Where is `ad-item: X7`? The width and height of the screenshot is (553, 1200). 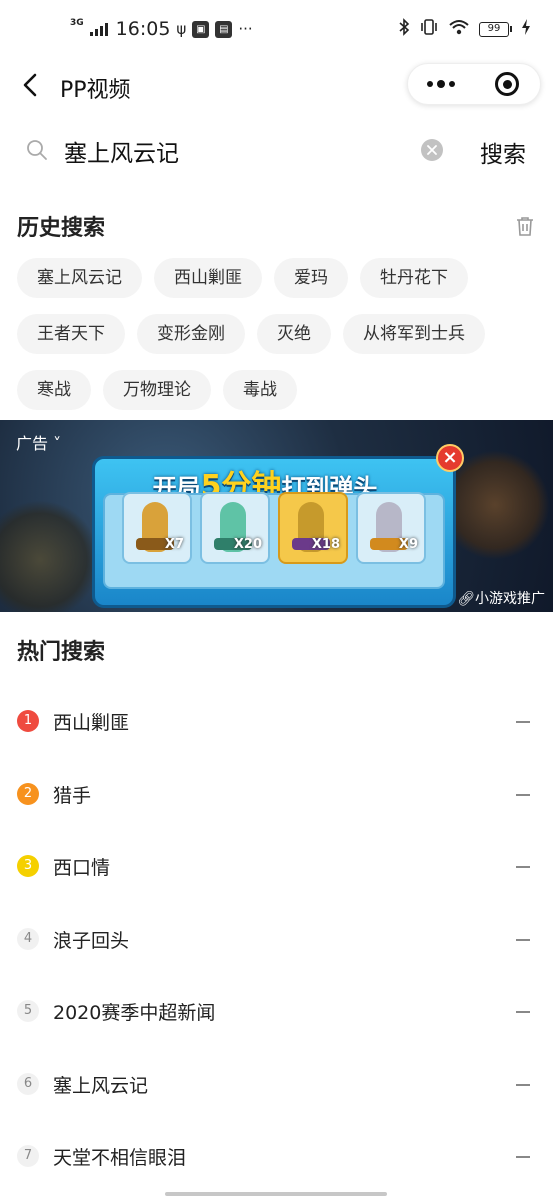
ad-item: X7 is located at coordinates (157, 528).